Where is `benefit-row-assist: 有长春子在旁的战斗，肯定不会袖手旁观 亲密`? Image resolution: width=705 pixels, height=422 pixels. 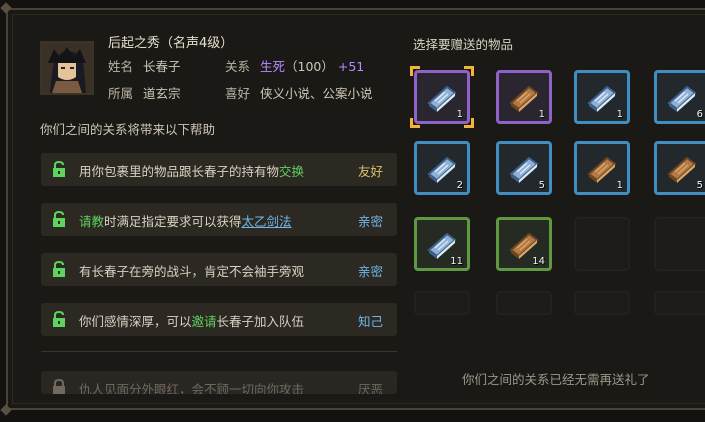
benefit-row-assist: 有长春子在旁的战斗，肯定不会袖手旁观 亲密 is located at coordinates (219, 269).